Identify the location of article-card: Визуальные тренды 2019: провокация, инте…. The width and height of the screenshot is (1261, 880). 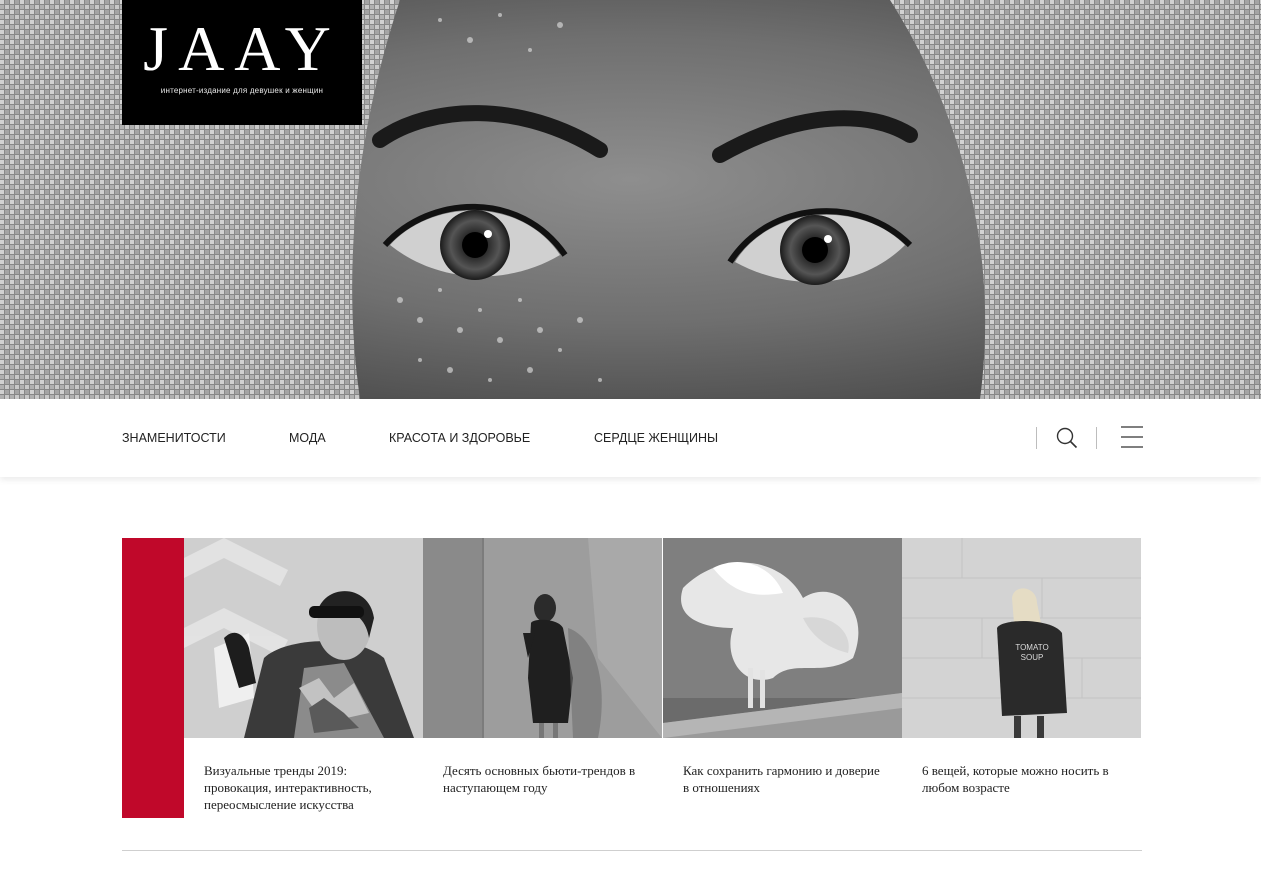
(303, 675).